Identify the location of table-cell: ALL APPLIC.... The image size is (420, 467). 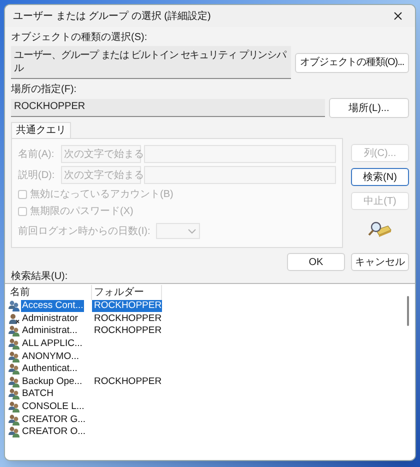
(52, 344).